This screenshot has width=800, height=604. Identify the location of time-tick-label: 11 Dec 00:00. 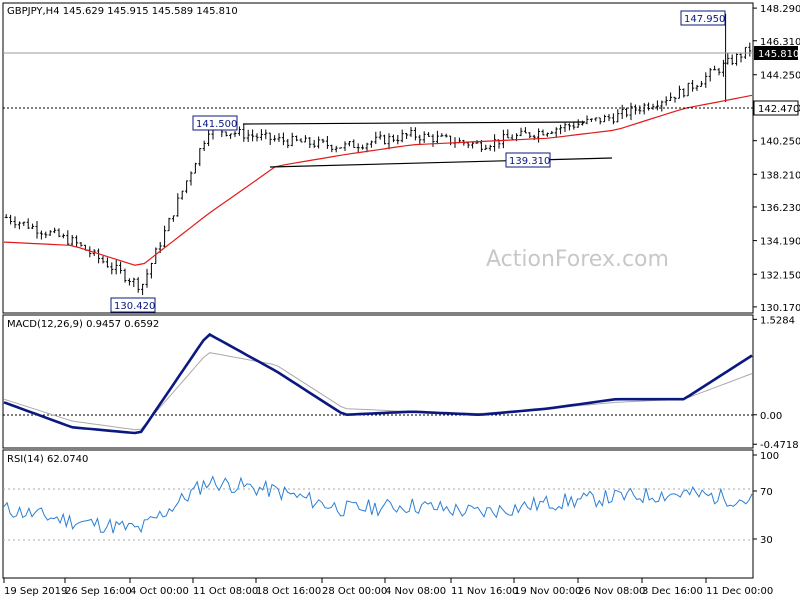
(739, 591).